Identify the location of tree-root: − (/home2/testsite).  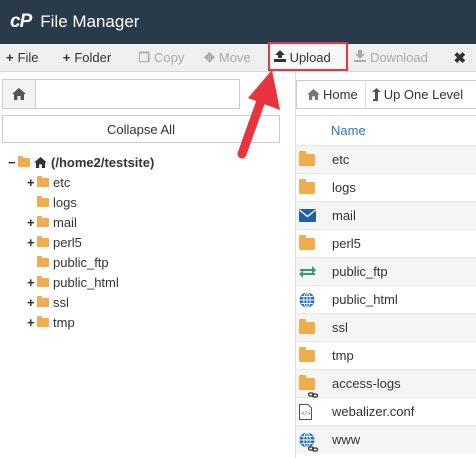
(81, 162).